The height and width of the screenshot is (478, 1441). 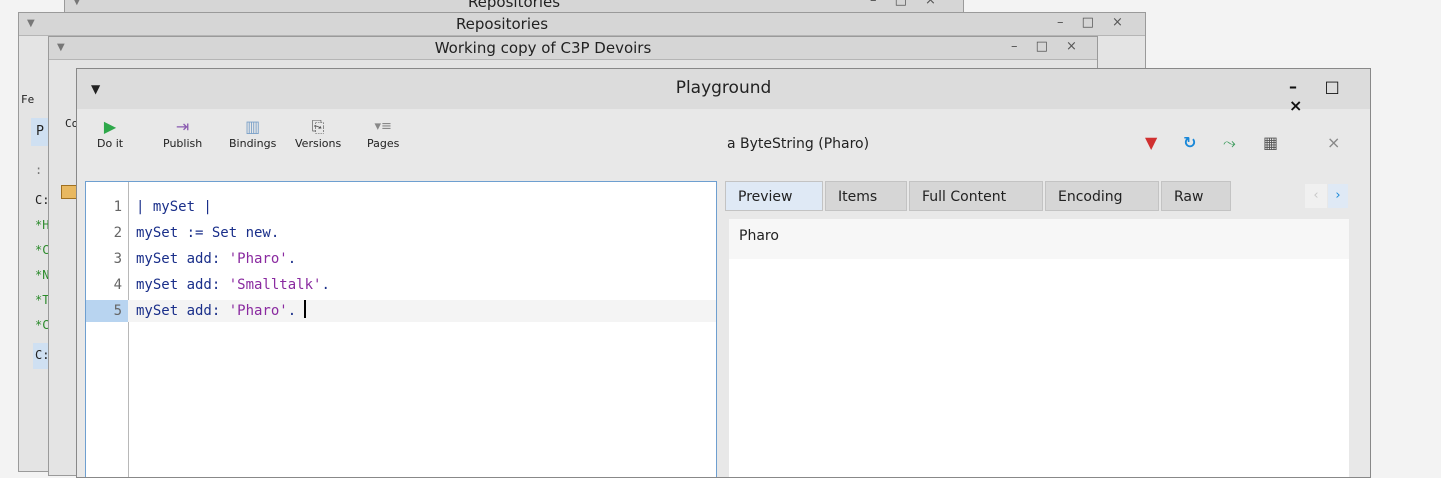 I want to click on pages-label: Pages, so click(x=383, y=143).